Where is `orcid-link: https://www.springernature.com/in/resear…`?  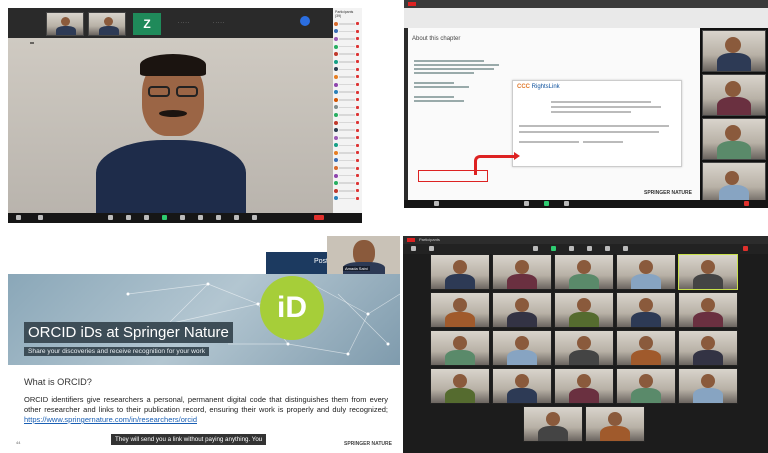
orcid-link: https://www.springernature.com/in/resear… is located at coordinates (110, 419).